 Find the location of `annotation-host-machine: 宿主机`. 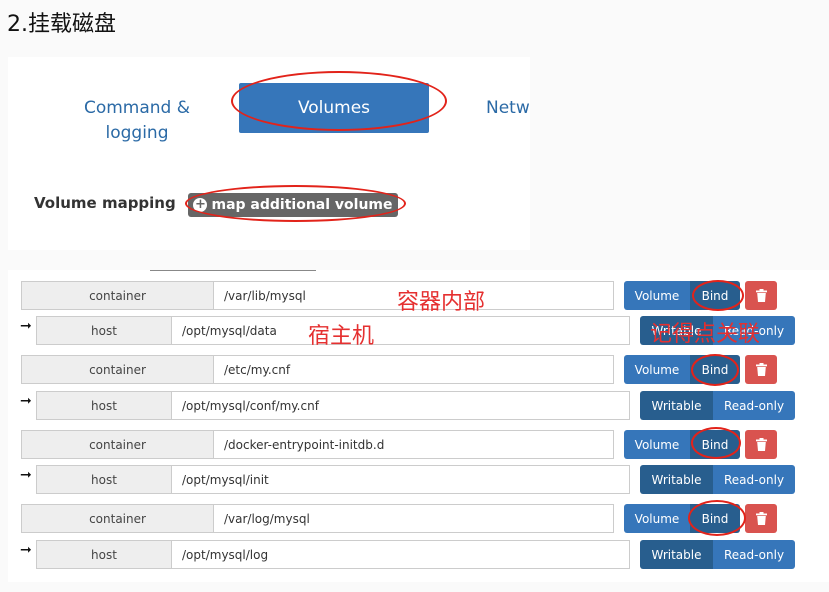

annotation-host-machine: 宿主机 is located at coordinates (341, 336).